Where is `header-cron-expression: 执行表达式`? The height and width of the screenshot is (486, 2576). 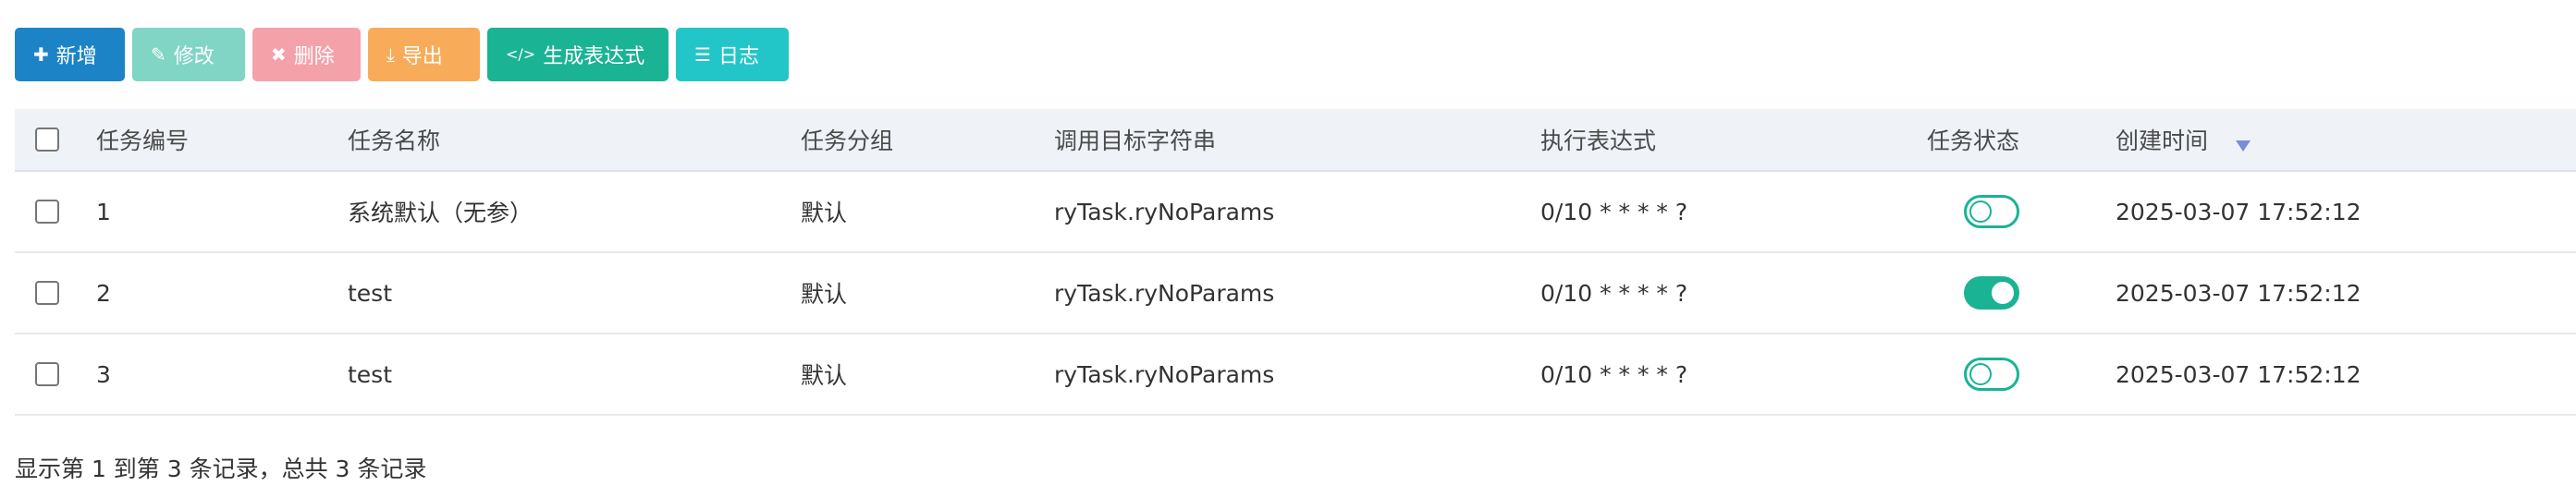 header-cron-expression: 执行表达式 is located at coordinates (1598, 140).